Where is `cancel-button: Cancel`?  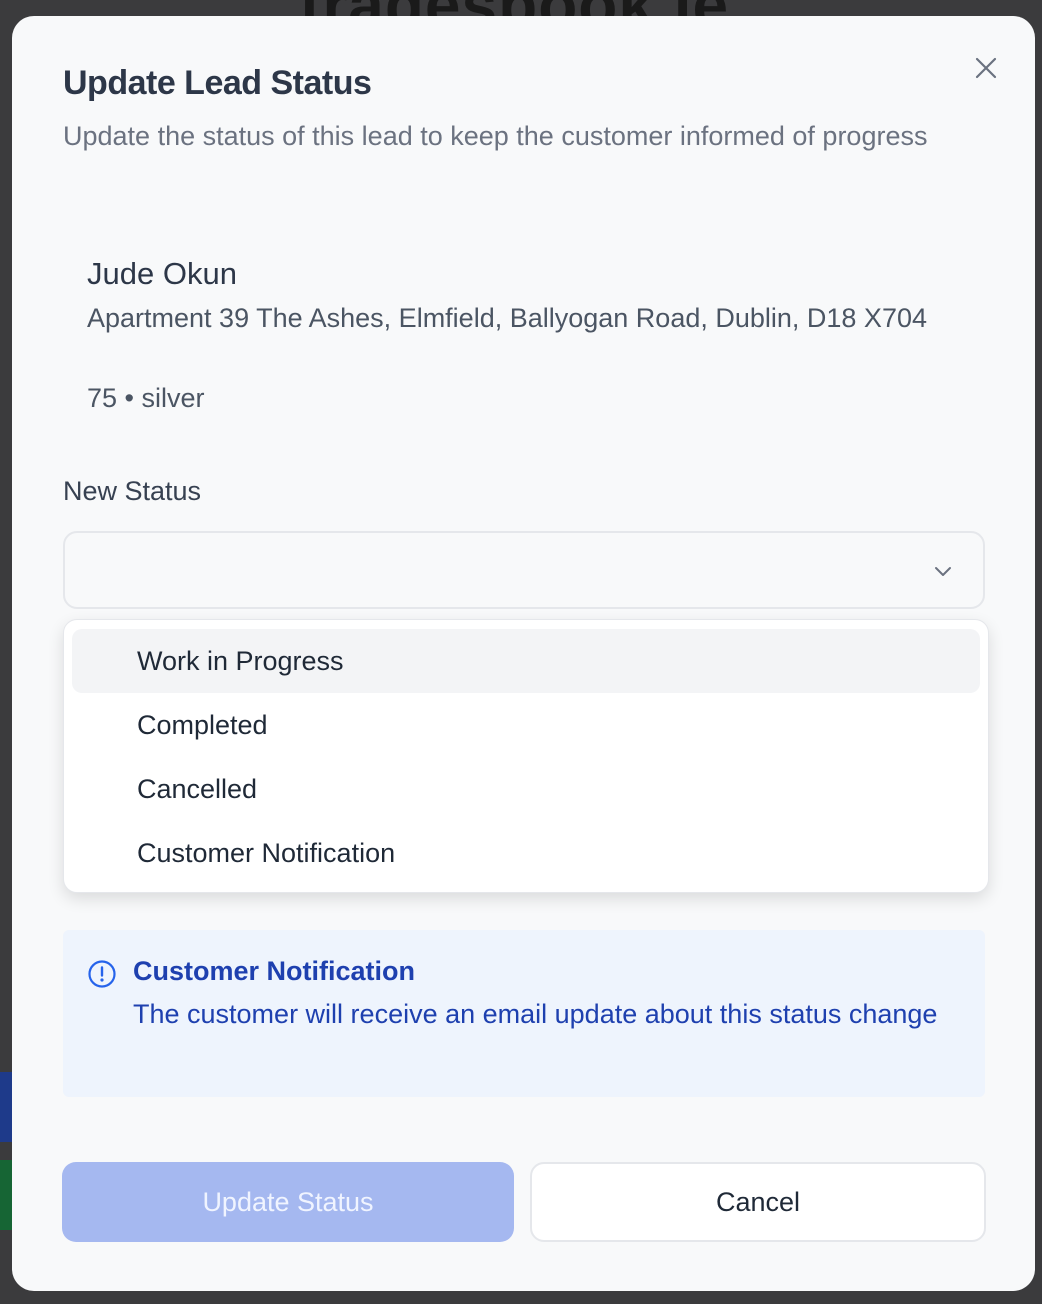 cancel-button: Cancel is located at coordinates (758, 1202).